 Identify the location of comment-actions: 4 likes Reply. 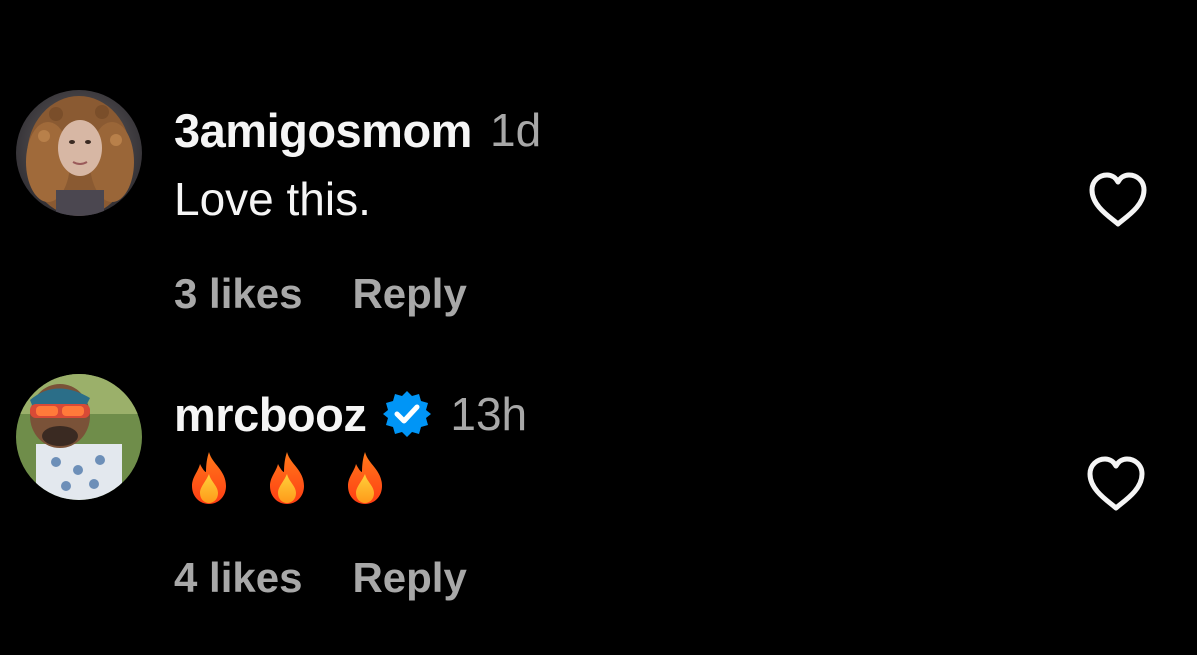
(320, 578).